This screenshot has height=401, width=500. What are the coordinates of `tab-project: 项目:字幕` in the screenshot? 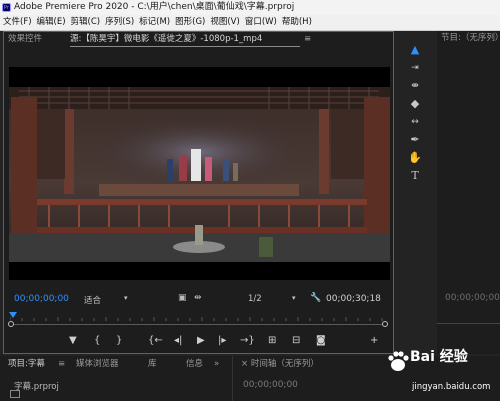 It's located at (26, 364).